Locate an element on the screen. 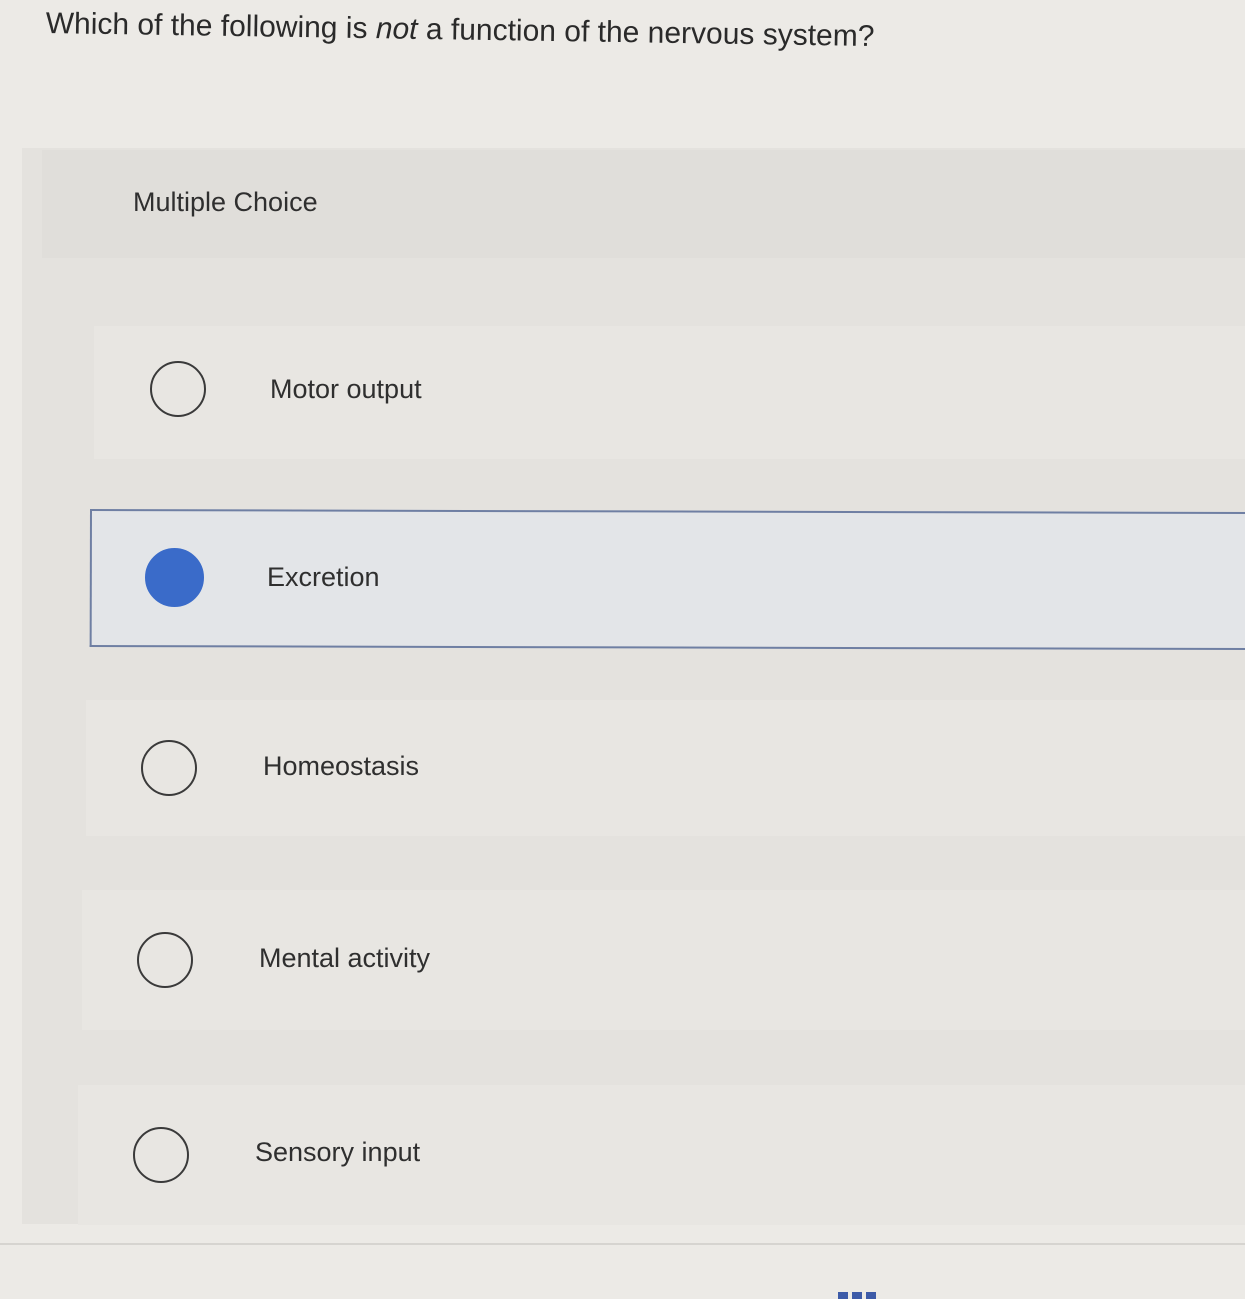 This screenshot has height=1299, width=1245. answer-label-mental-activity: Mental activity is located at coordinates (344, 958).